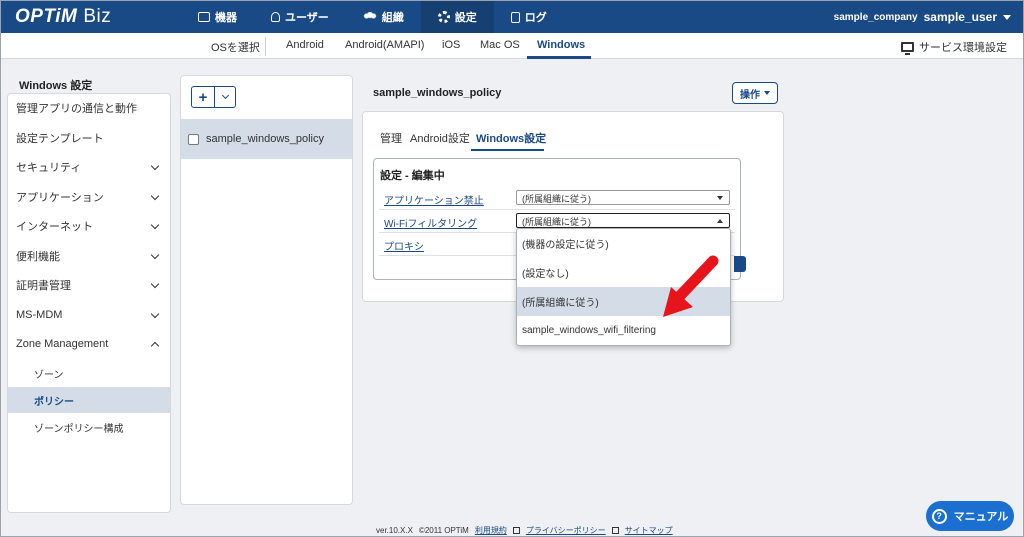 The image size is (1024, 537). Describe the element at coordinates (691, 286) in the screenshot. I see `annotation-arrow-icon` at that location.